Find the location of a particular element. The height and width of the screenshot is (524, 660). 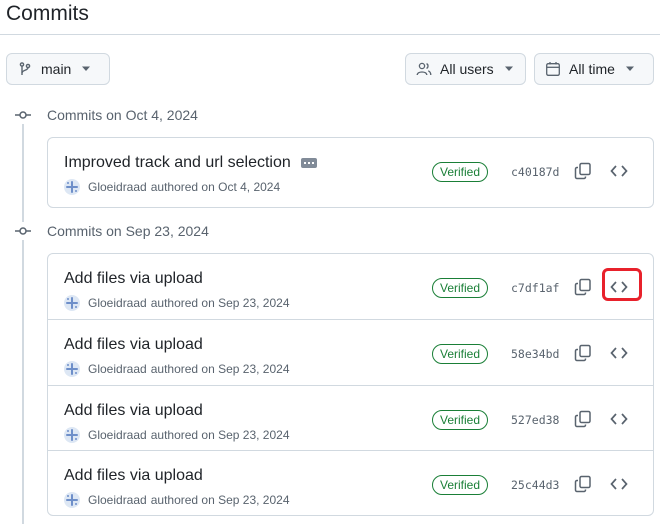

time-filter-button: All time is located at coordinates (594, 69).